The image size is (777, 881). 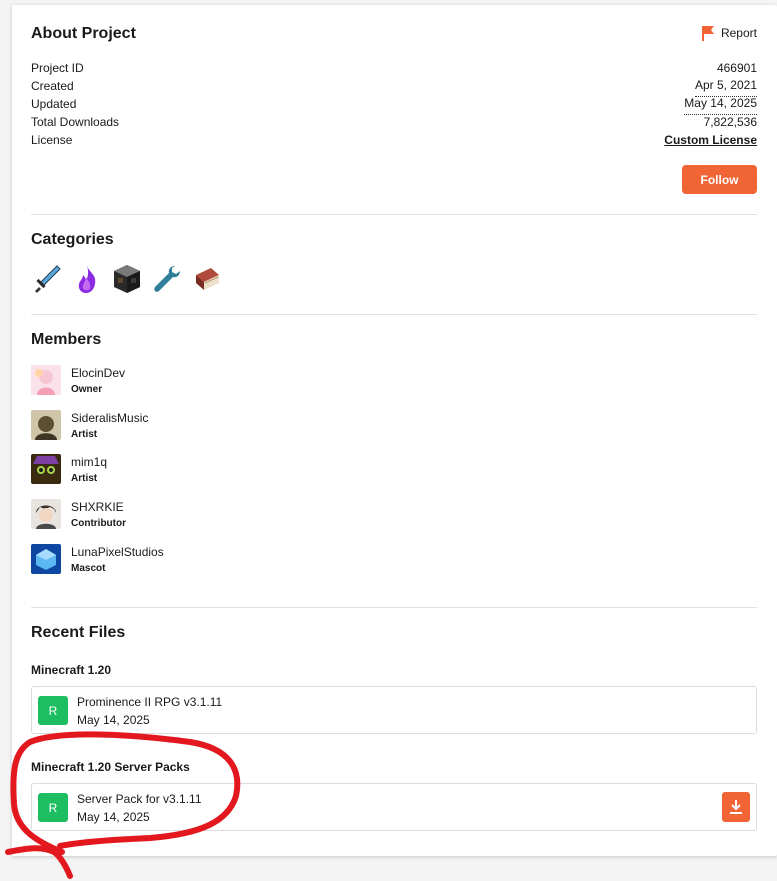 What do you see at coordinates (719, 179) in the screenshot?
I see `follow-button: Follow` at bounding box center [719, 179].